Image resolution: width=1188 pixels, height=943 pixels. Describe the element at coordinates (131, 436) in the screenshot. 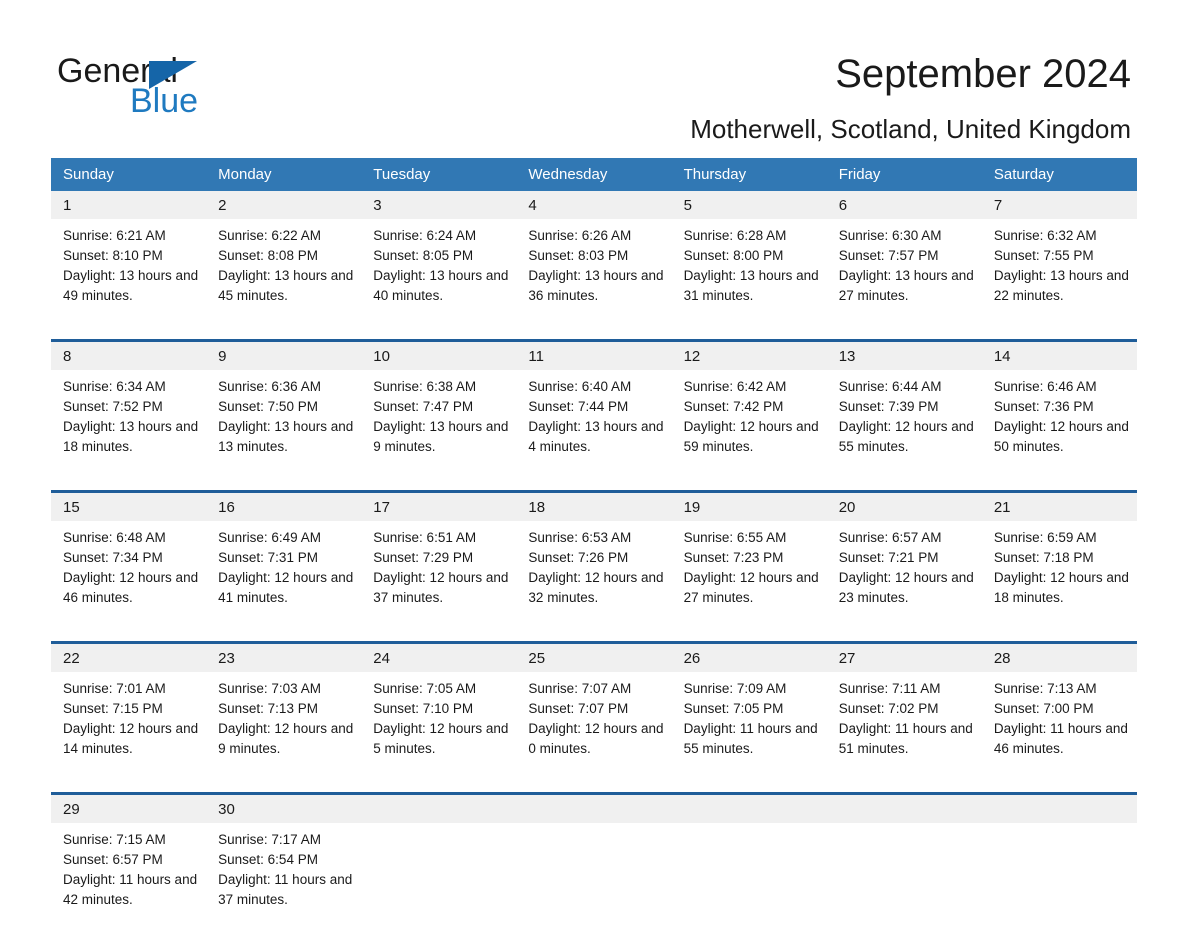

I see `daylight-text: Daylight: 13 hours and 18 minutes.` at that location.